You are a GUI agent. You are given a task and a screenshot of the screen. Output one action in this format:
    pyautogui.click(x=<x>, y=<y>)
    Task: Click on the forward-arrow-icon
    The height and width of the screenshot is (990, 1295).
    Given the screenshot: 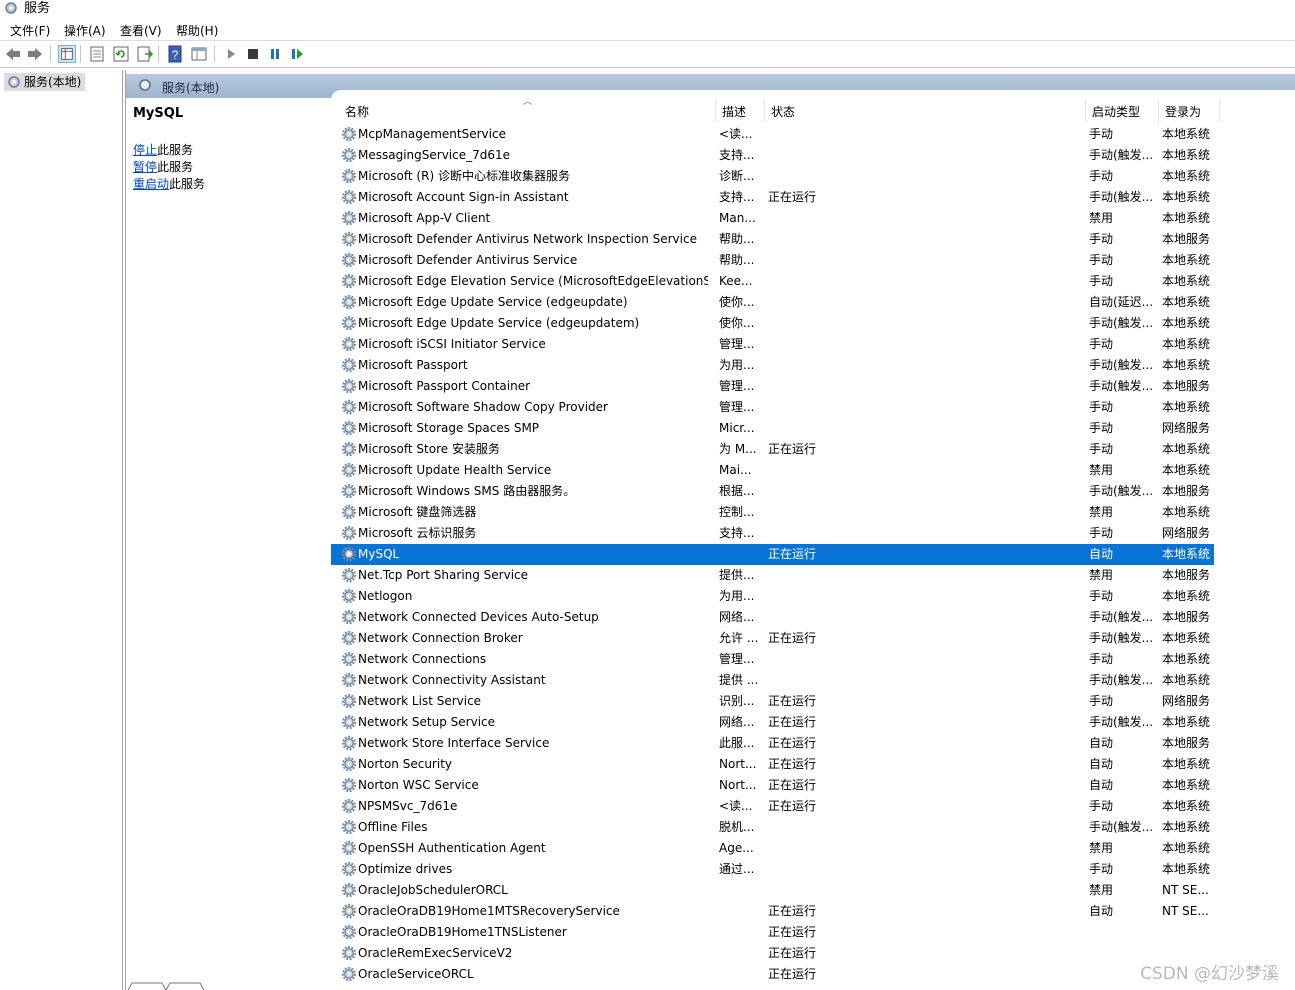 What is the action you would take?
    pyautogui.click(x=35, y=54)
    